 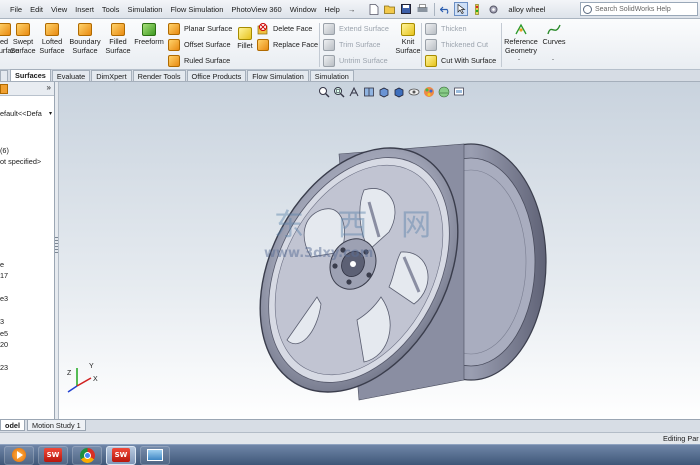 I want to click on offset-surface-label: Offset Surface, so click(x=207, y=44).